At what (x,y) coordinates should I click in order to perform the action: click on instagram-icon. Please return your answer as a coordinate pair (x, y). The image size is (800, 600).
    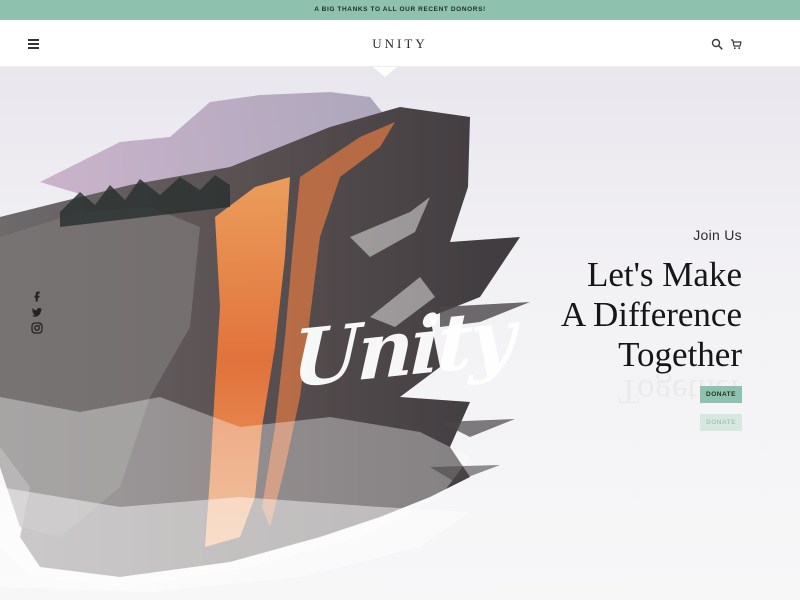
    Looking at the image, I should click on (37, 328).